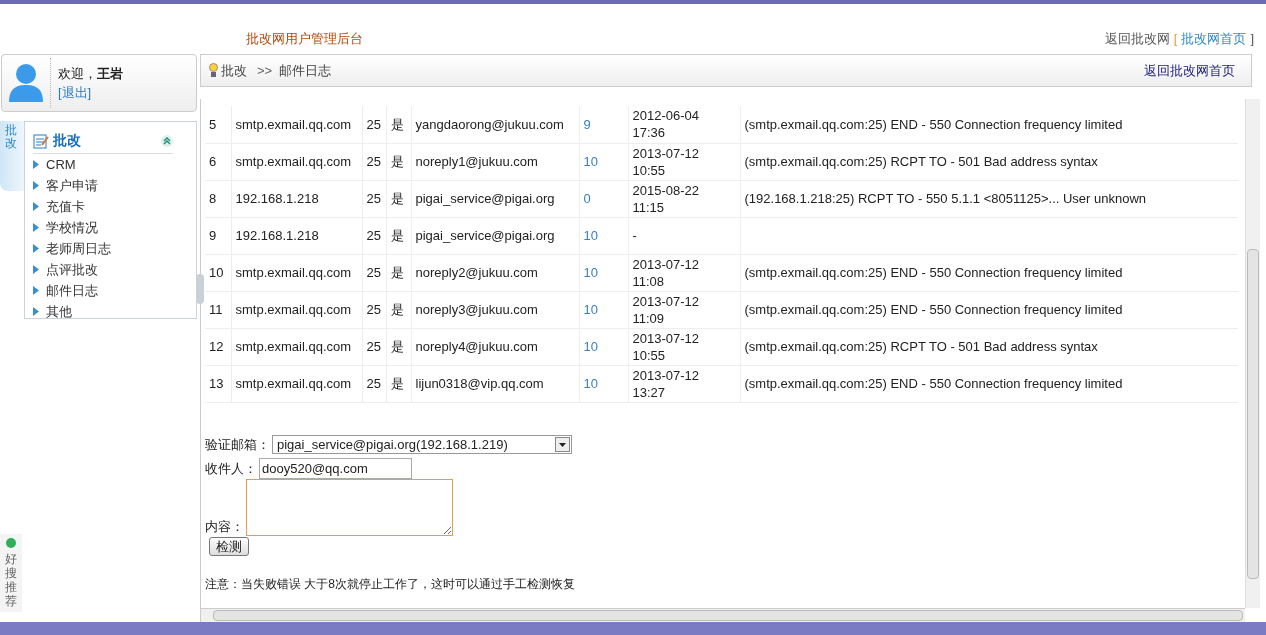 The height and width of the screenshot is (635, 1266). I want to click on recipient-field: dooy520@qq.com, so click(335, 468).